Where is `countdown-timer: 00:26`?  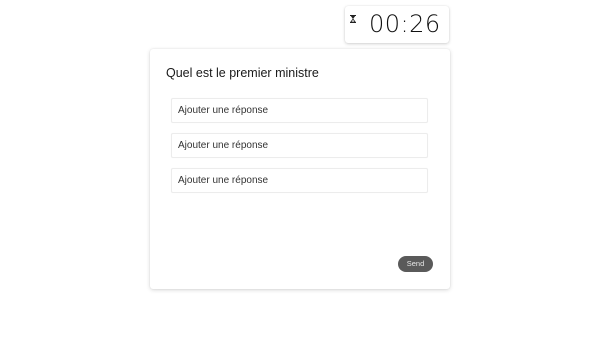 countdown-timer: 00:26 is located at coordinates (397, 24).